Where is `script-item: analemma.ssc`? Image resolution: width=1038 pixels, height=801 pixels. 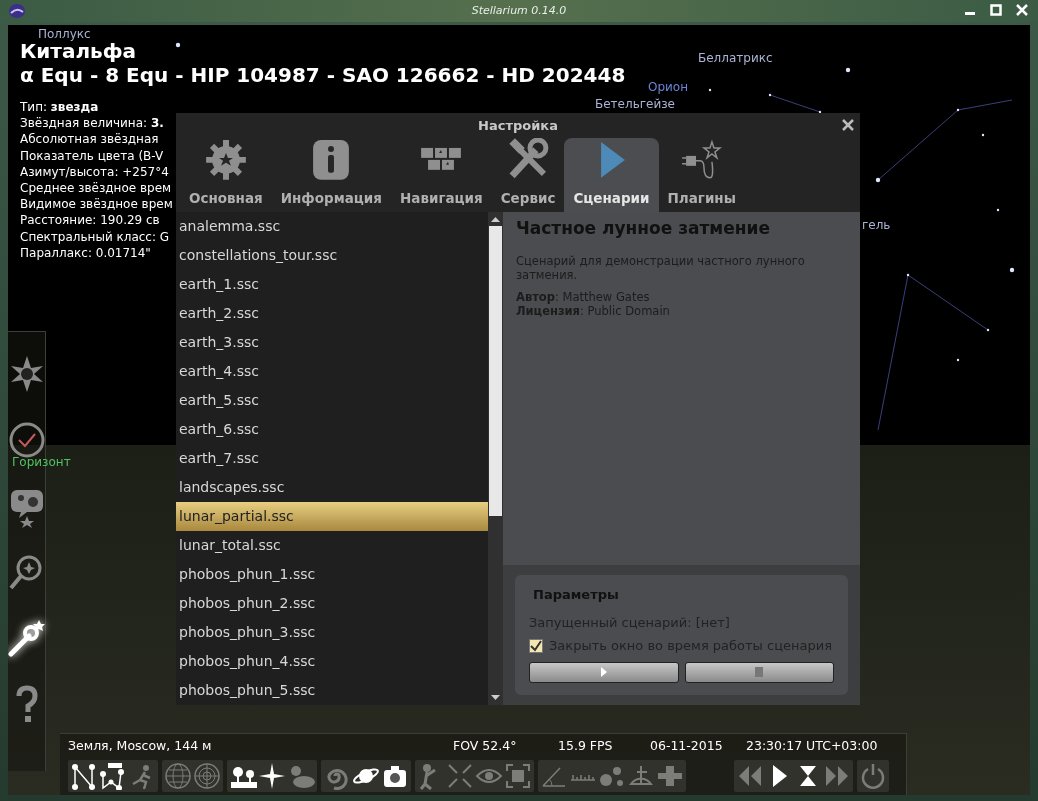
script-item: analemma.ssc is located at coordinates (332, 226).